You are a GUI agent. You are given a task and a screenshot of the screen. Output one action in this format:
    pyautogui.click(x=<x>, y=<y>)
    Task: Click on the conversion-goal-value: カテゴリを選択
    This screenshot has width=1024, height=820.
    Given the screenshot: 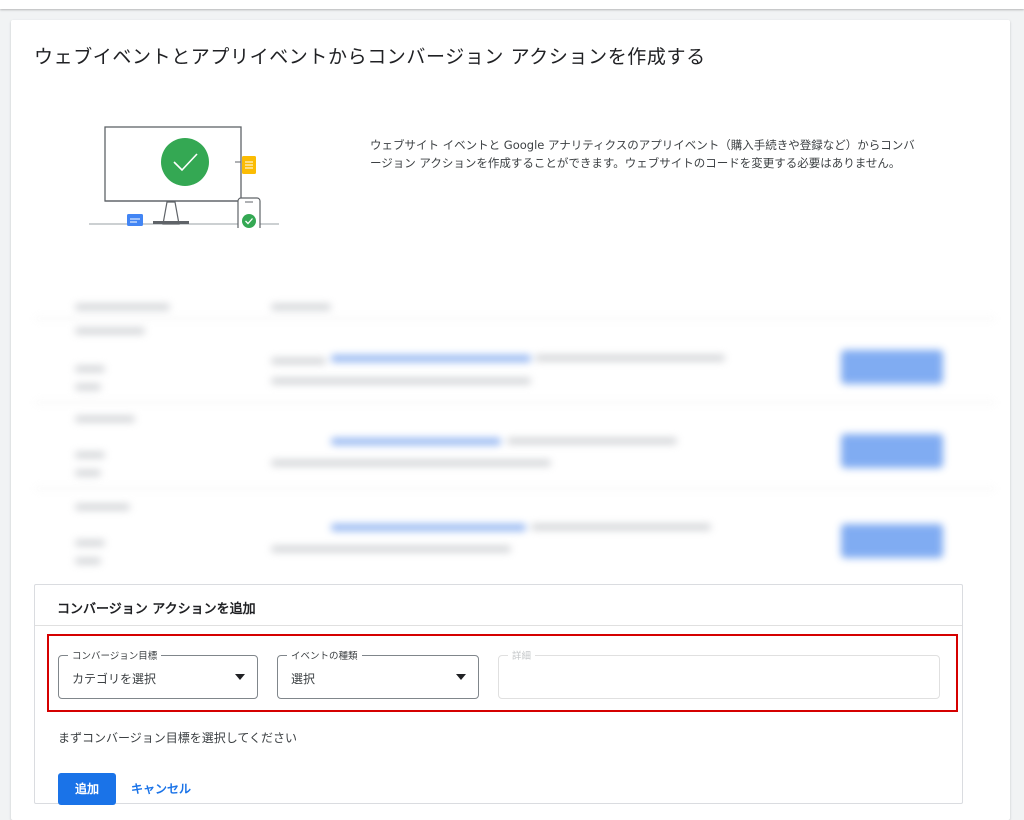 What is the action you would take?
    pyautogui.click(x=114, y=679)
    